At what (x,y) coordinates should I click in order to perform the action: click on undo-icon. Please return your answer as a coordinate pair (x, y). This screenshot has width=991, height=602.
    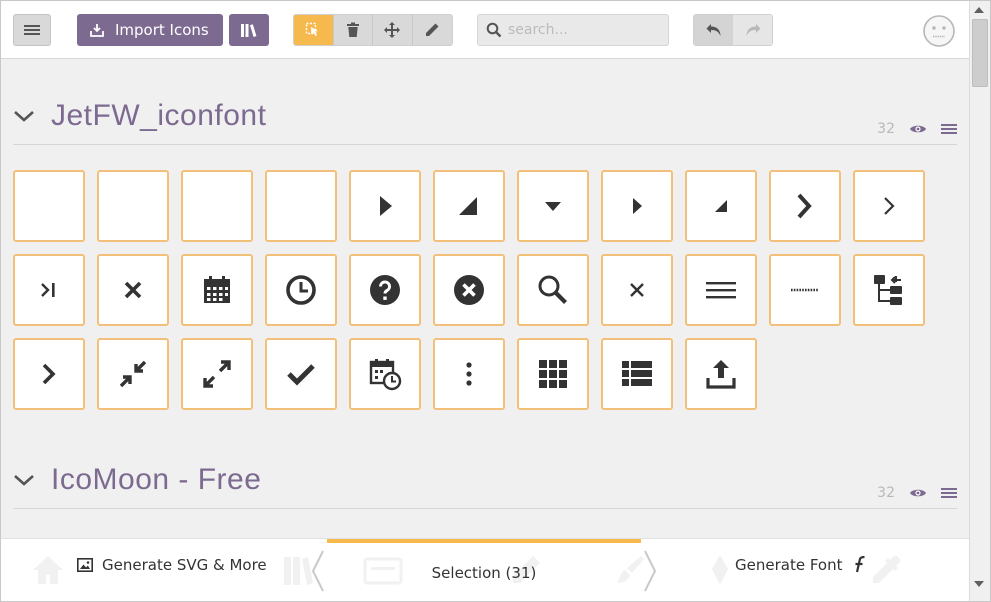
    Looking at the image, I should click on (713, 30).